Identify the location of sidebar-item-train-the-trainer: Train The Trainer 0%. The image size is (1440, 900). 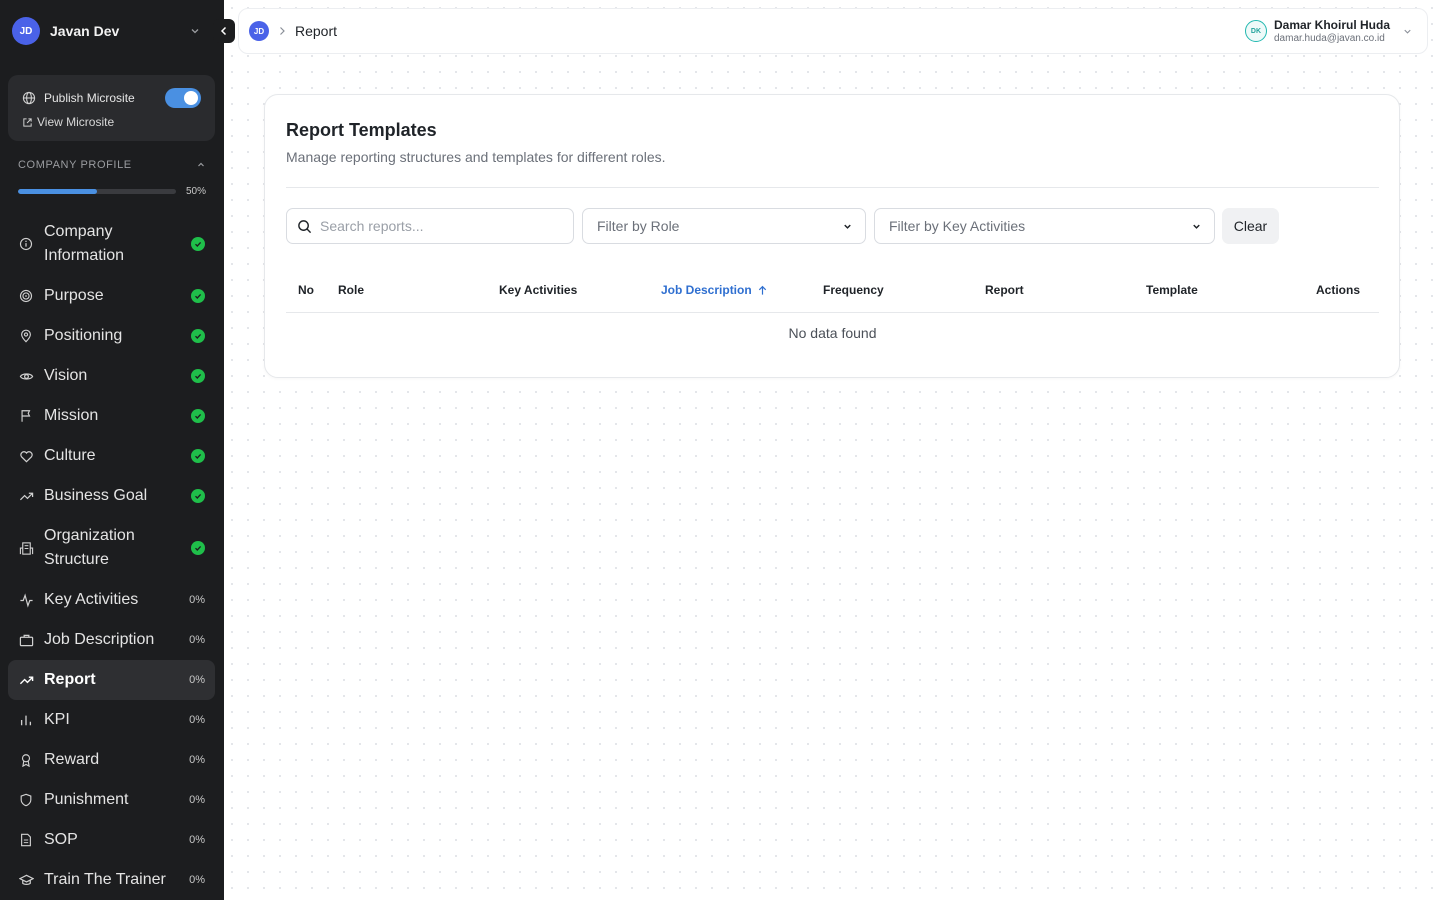
(111, 880).